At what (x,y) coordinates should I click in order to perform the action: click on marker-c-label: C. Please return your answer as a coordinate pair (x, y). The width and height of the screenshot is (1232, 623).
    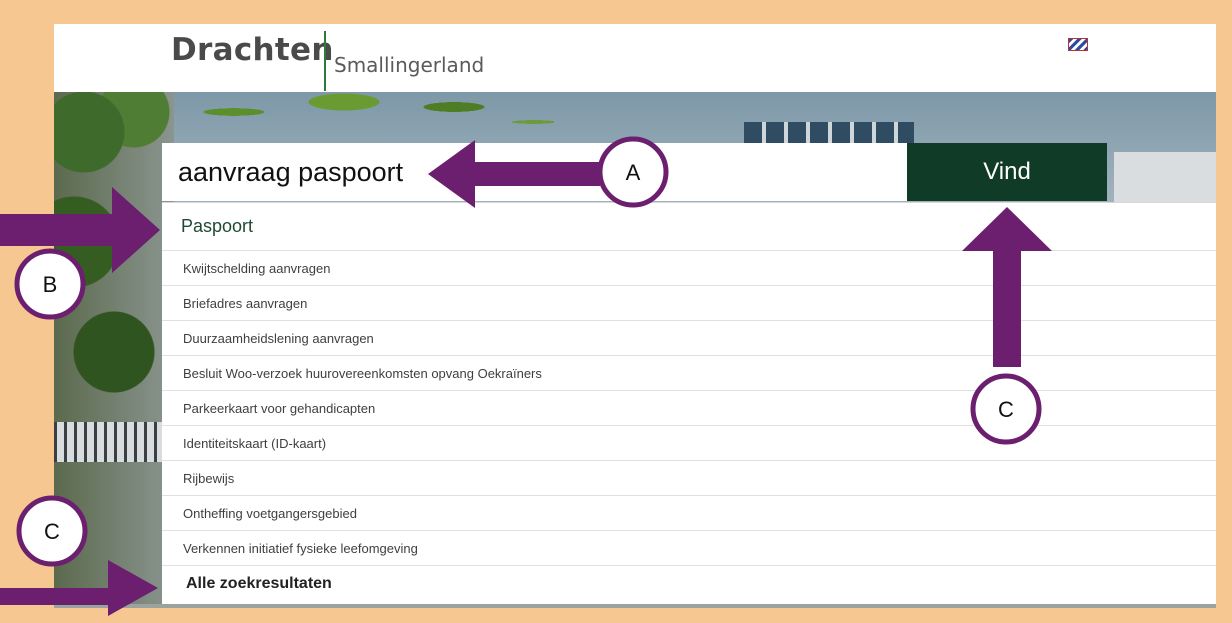
    Looking at the image, I should click on (1006, 409).